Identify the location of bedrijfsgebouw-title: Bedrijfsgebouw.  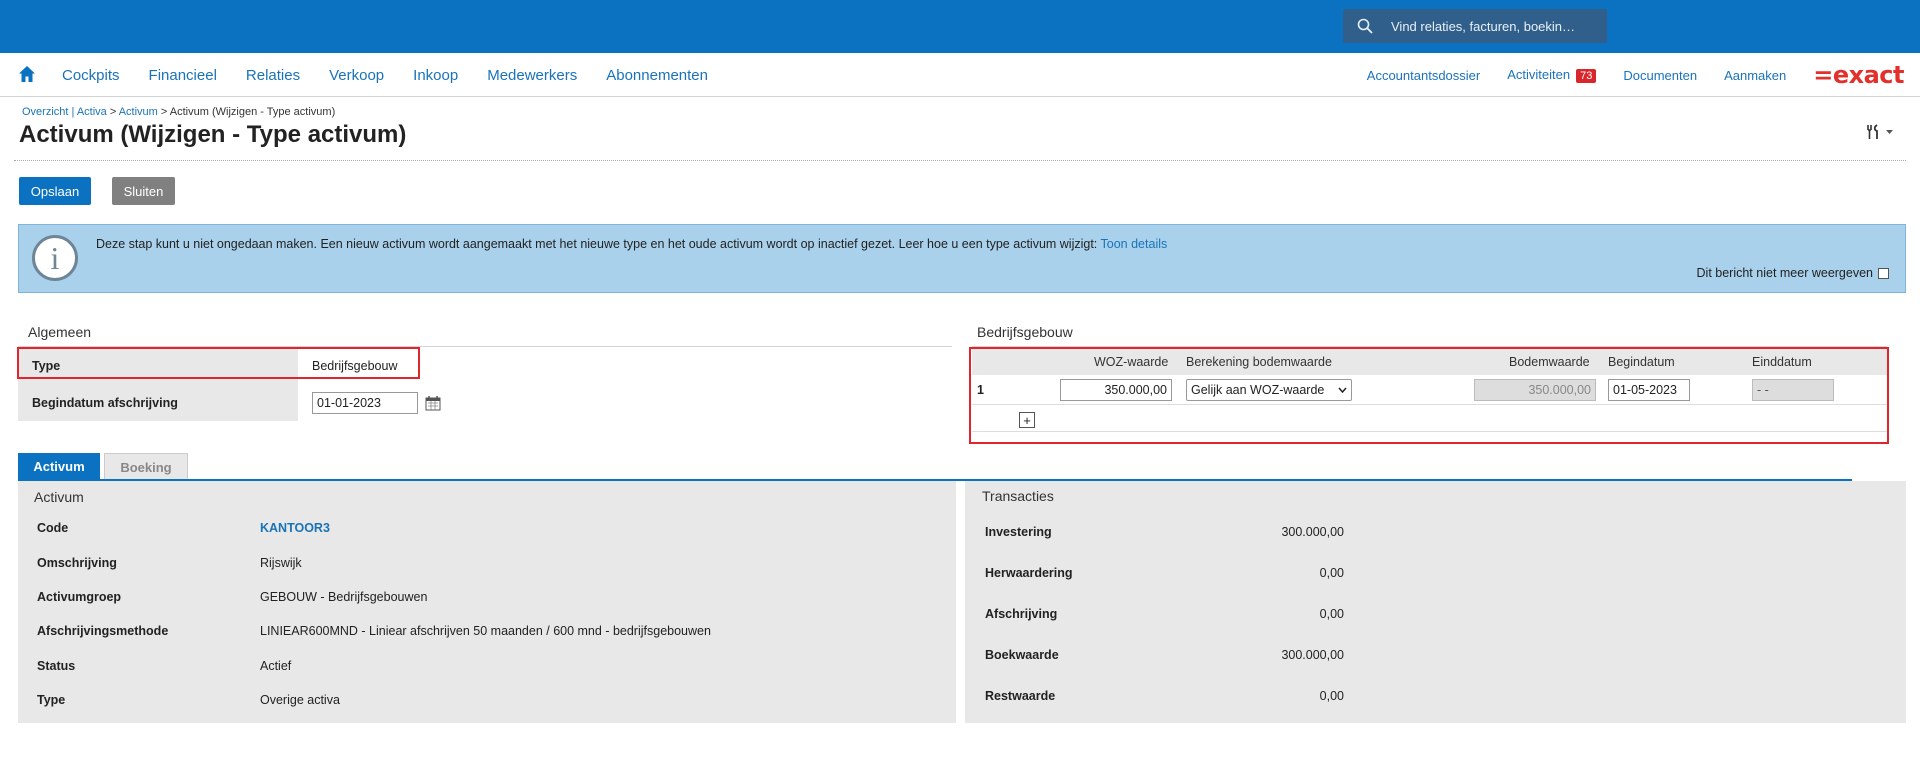
(1025, 332).